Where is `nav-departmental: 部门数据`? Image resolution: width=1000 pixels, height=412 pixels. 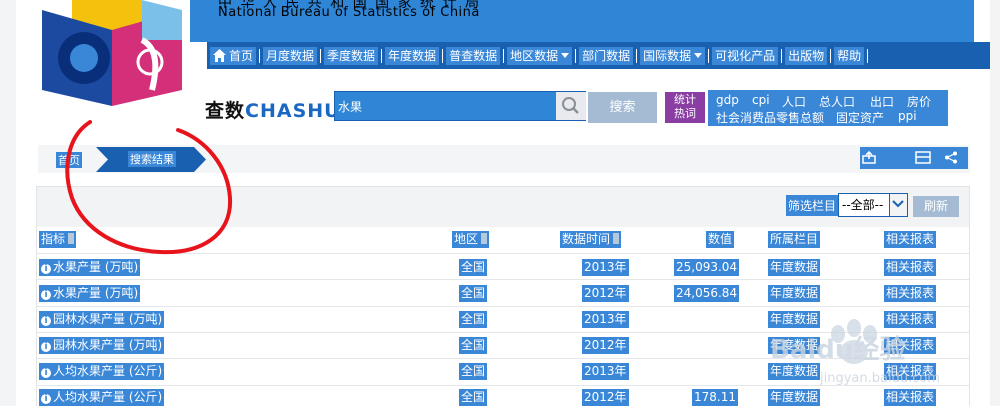 nav-departmental: 部门数据 is located at coordinates (606, 55).